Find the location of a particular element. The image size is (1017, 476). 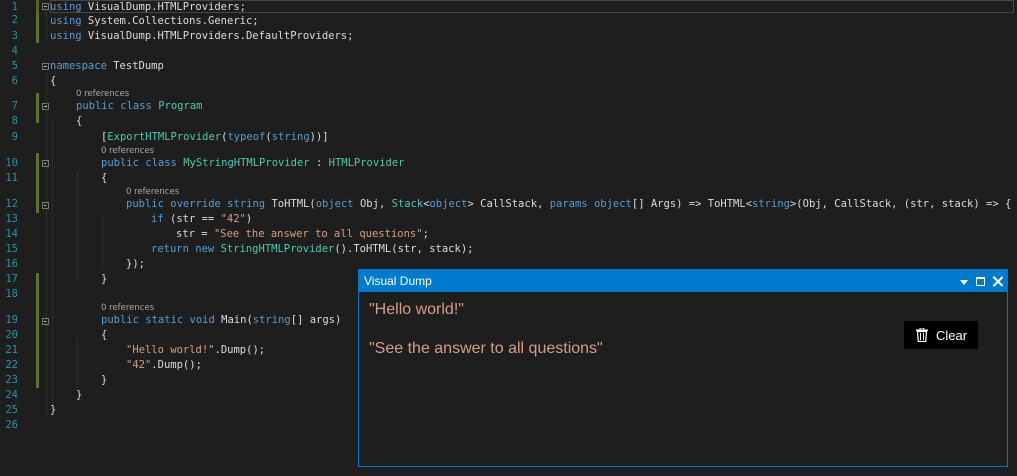

dump-output-item: "See the answer to all questions" is located at coordinates (486, 348).